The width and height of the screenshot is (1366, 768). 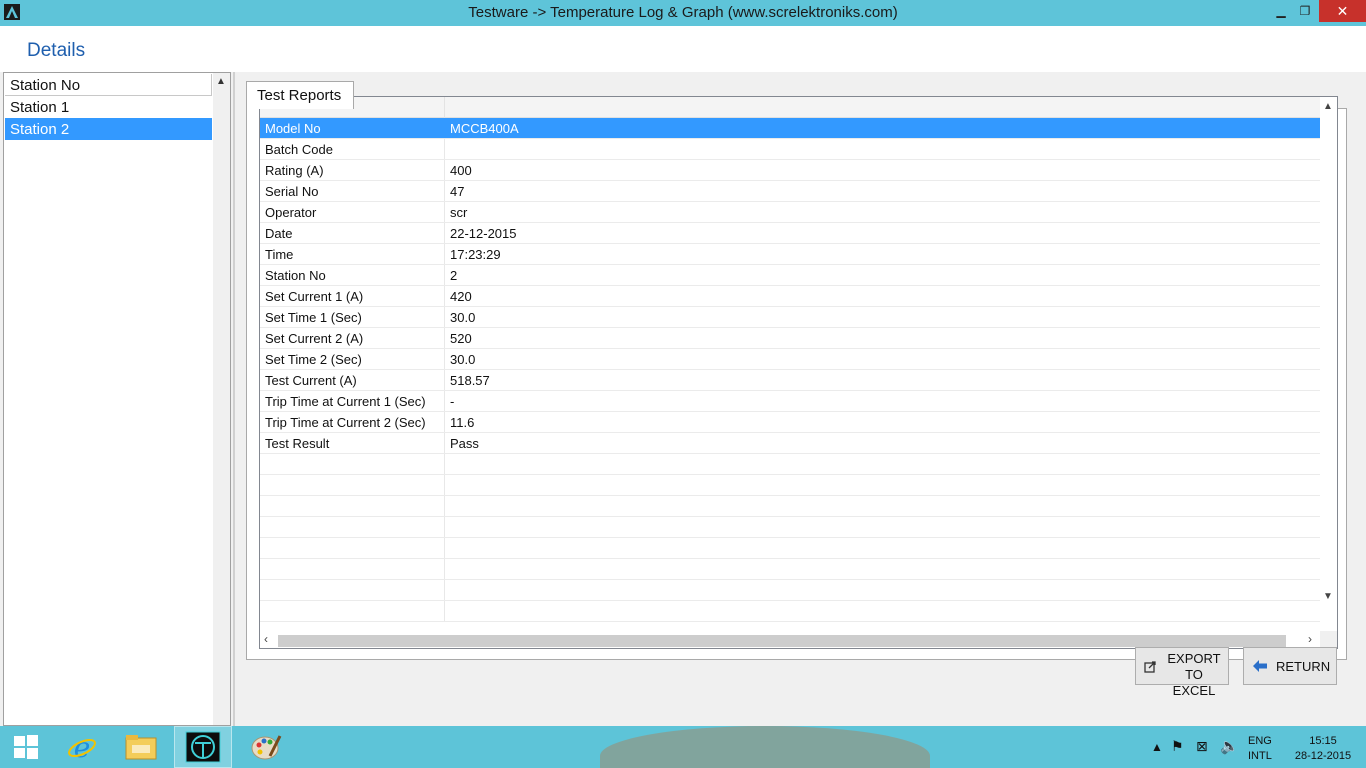 I want to click on field-value-cell: MCCB400A, so click(x=484, y=128).